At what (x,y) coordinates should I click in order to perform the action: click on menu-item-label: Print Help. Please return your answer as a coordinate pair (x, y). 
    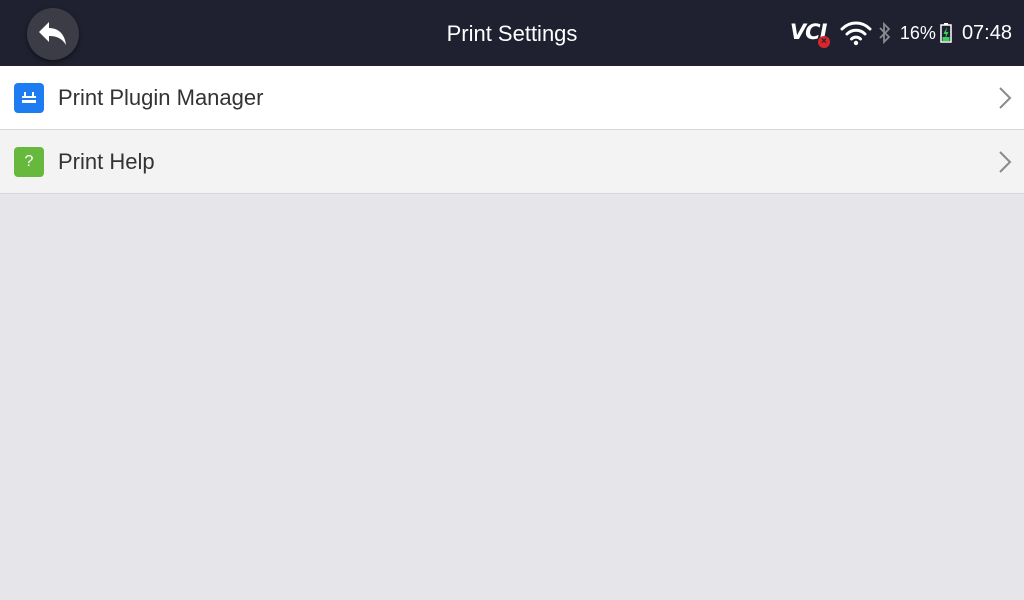
    Looking at the image, I should click on (106, 161).